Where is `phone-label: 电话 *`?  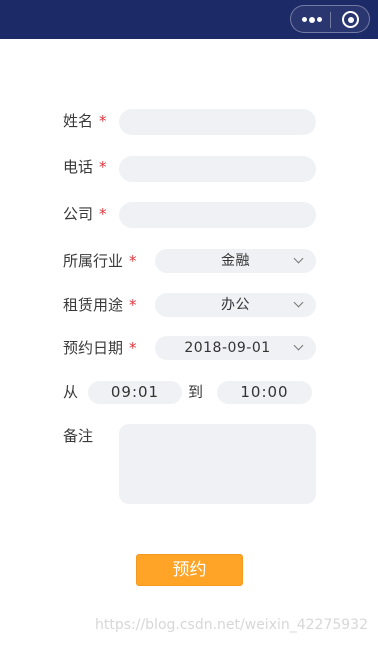
phone-label: 电话 * is located at coordinates (85, 167).